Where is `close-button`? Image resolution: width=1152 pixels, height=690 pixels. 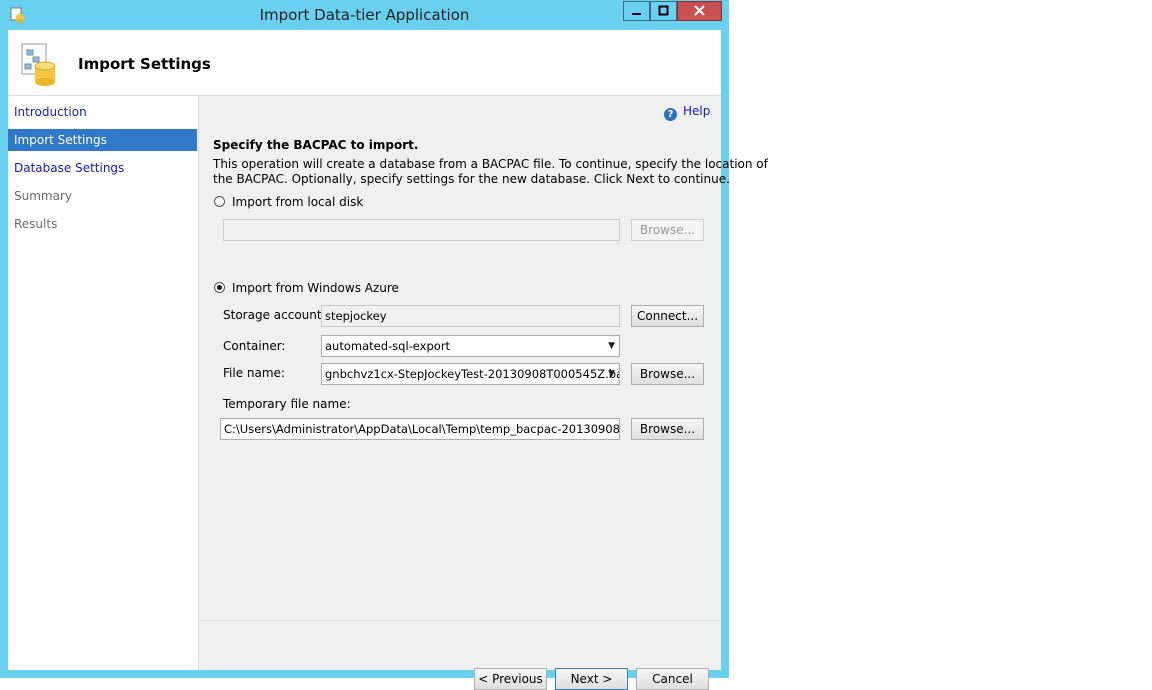
close-button is located at coordinates (699, 11).